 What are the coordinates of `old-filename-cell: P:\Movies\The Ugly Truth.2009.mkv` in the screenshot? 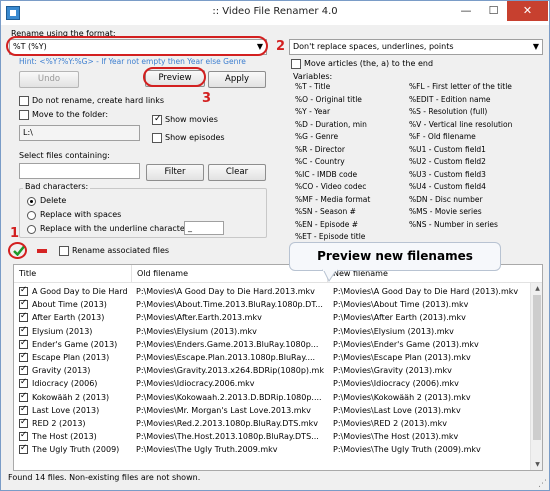 It's located at (207, 450).